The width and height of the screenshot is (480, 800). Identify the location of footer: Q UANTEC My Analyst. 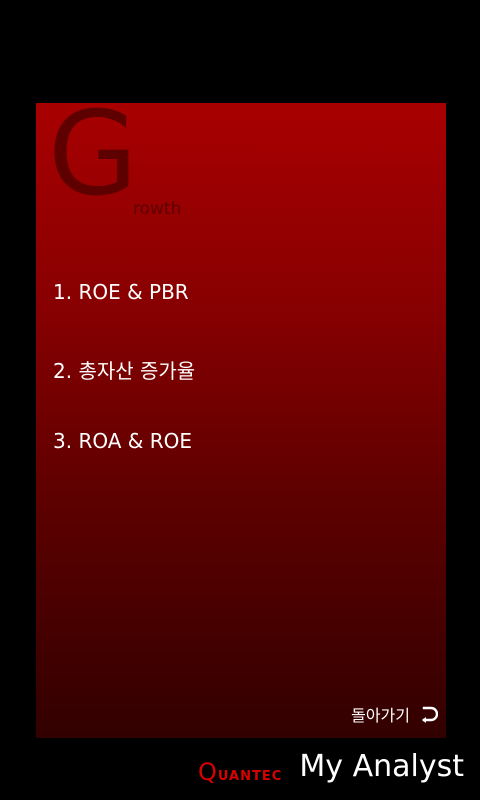
(240, 770).